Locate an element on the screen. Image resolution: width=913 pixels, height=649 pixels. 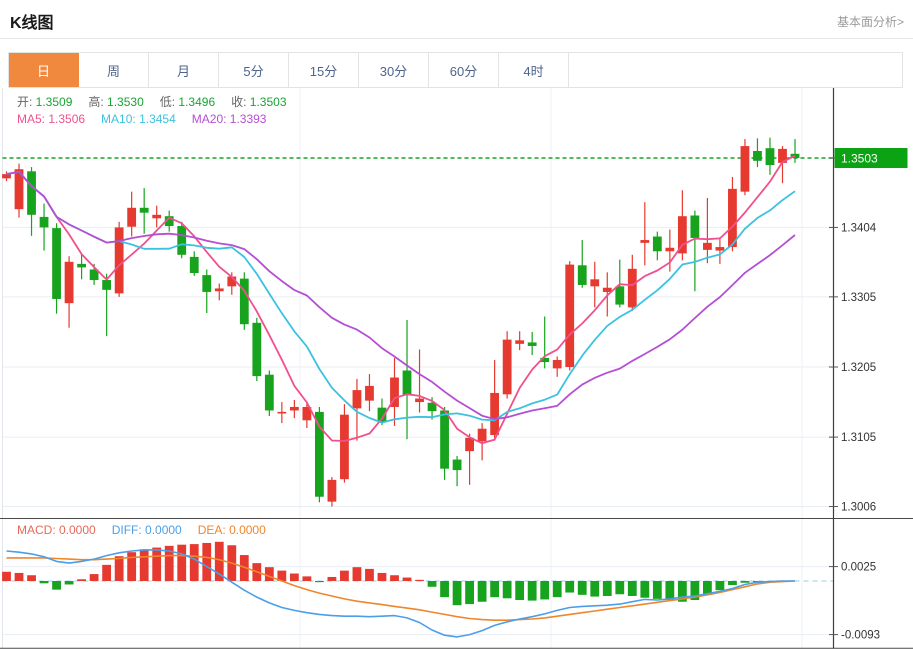
macd-tick-1: -0.0093 is located at coordinates (860, 636).